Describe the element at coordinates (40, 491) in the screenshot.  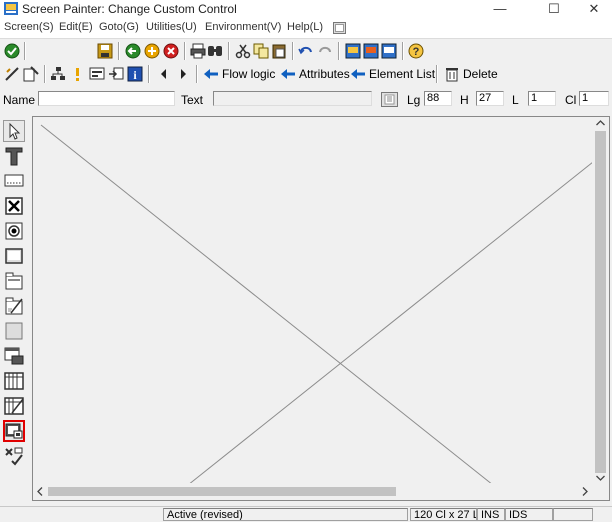
I see `scroll-left-icon` at that location.